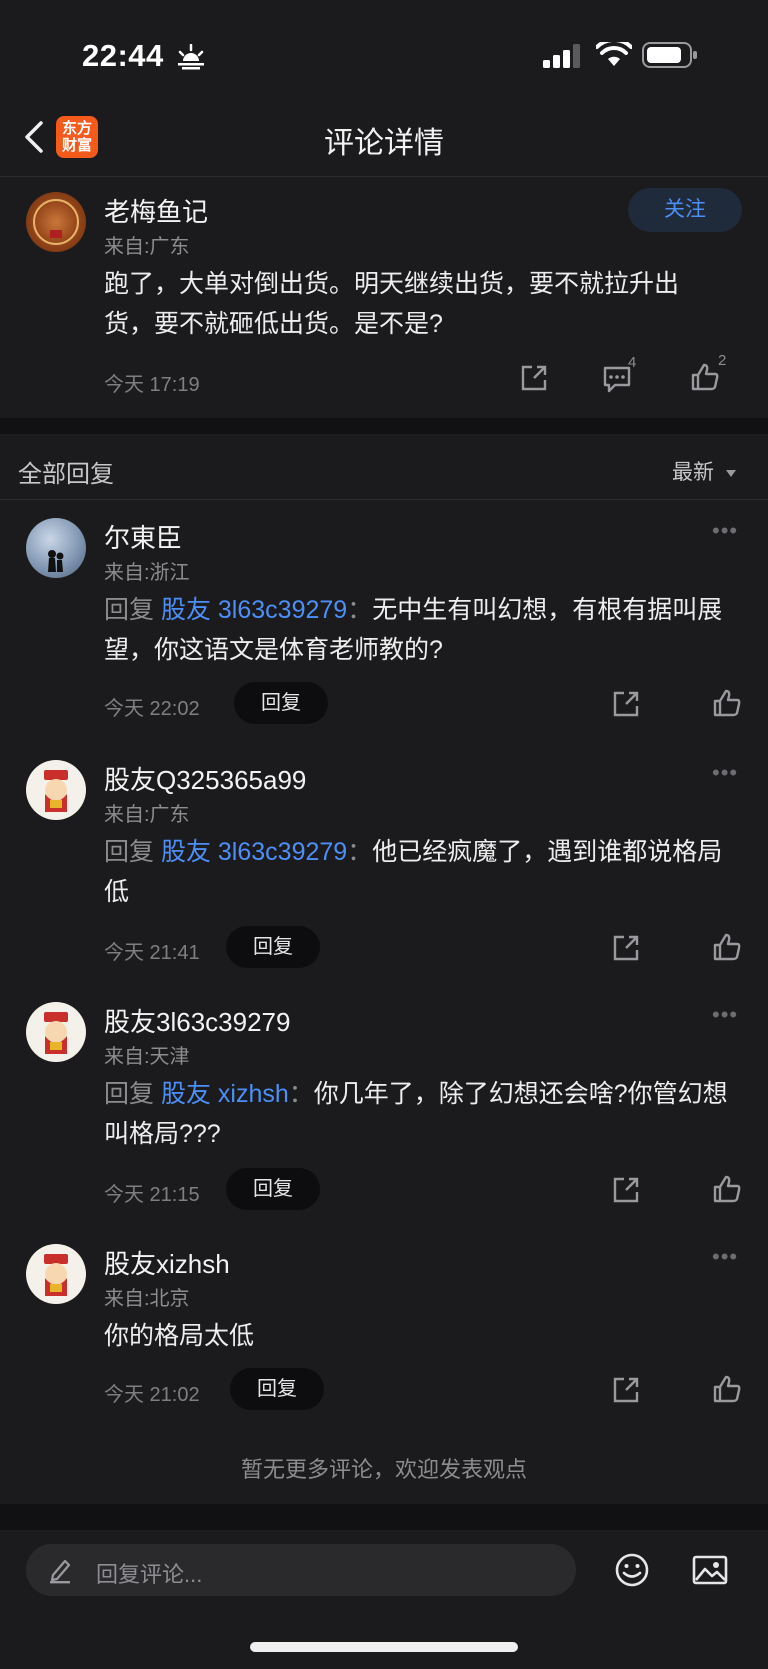  What do you see at coordinates (147, 1299) in the screenshot?
I see `reply-location: 来自:北京` at bounding box center [147, 1299].